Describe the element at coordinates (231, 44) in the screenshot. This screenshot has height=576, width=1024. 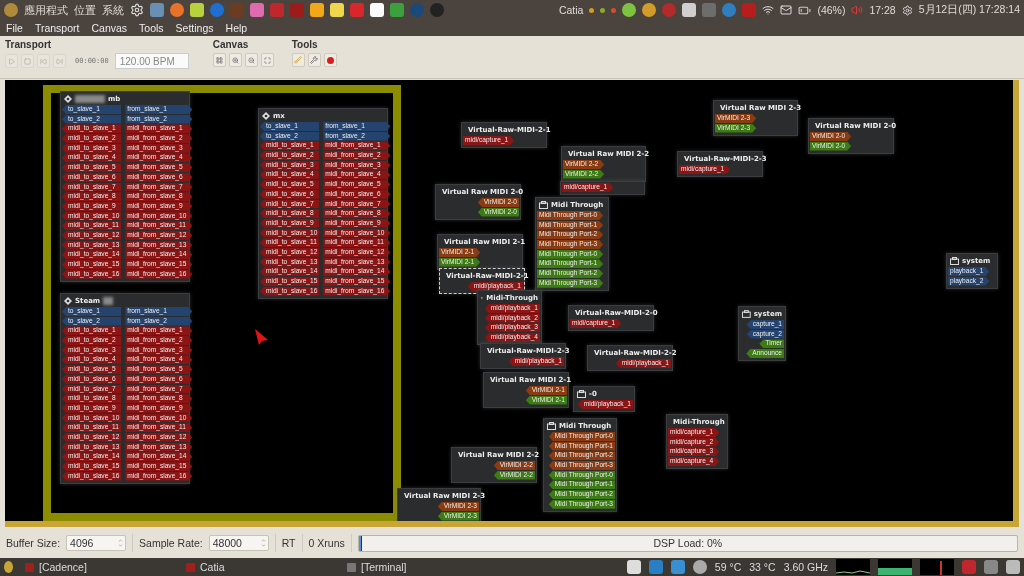
I see `toolbar-group-label: Canvas` at that location.